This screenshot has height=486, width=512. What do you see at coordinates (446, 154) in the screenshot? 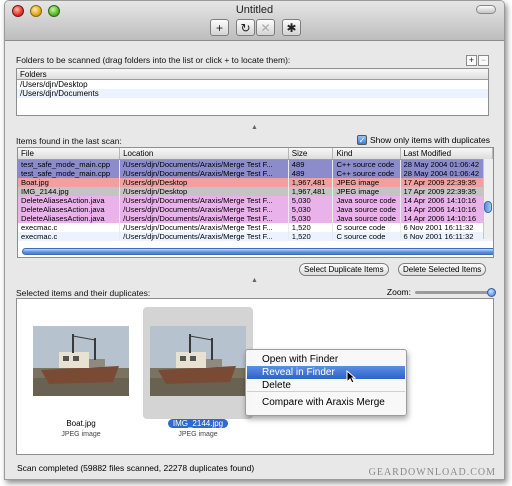
I see `column-header-modified: Last Modified` at bounding box center [446, 154].